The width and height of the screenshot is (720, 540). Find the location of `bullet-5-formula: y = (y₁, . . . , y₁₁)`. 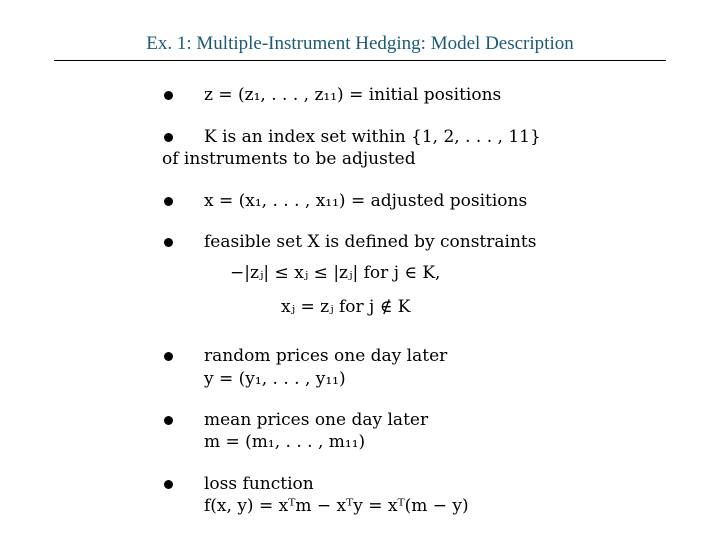

bullet-5-formula: y = (y₁, . . . , y₁₁) is located at coordinates (275, 379).